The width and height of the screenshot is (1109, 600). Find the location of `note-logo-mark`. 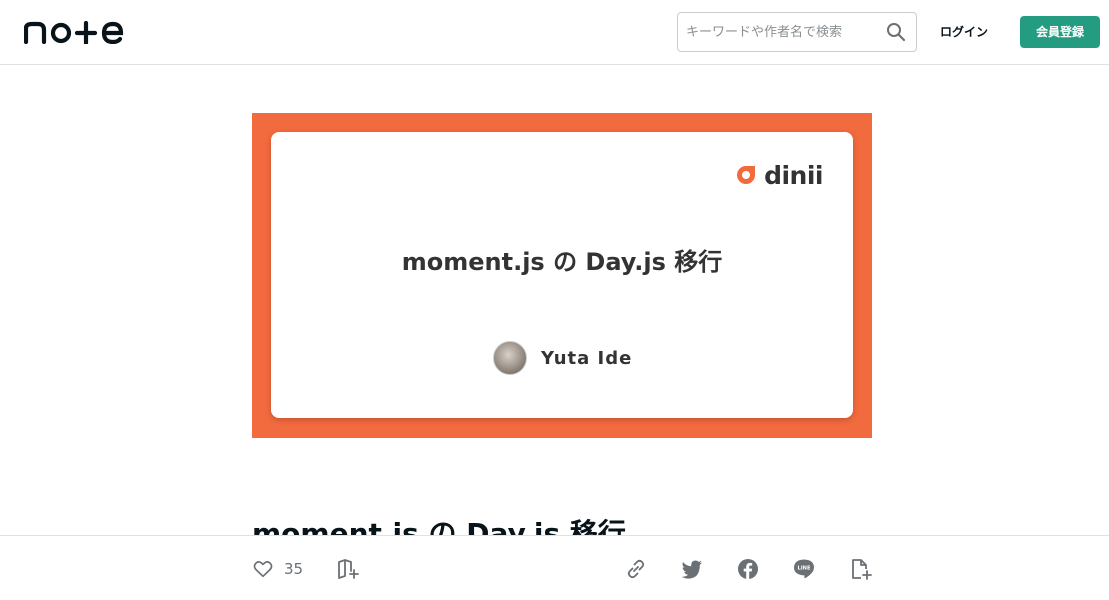

note-logo-mark is located at coordinates (73, 33).